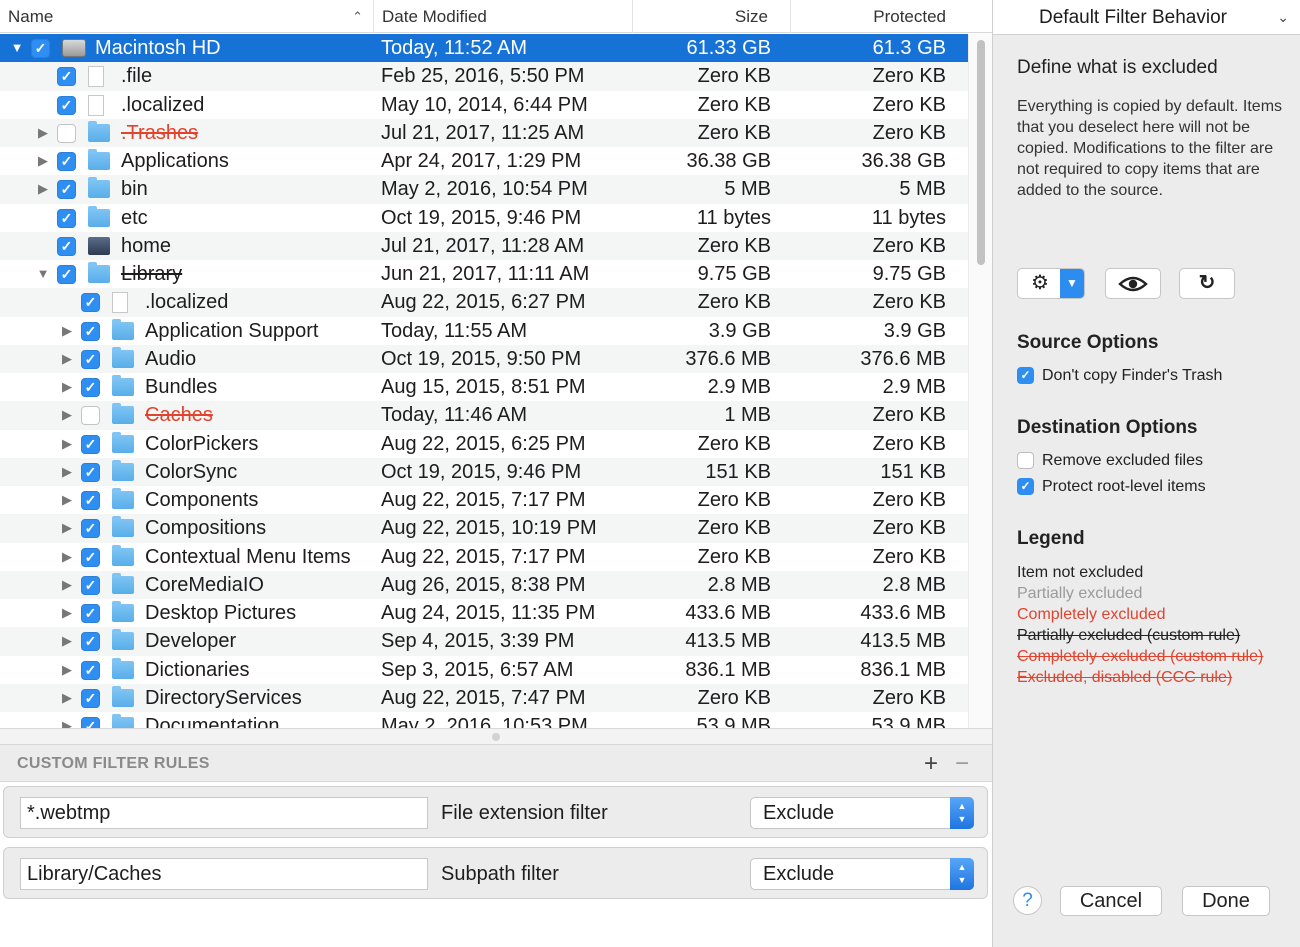 Image resolution: width=1300 pixels, height=947 pixels. I want to click on column-name-label: Name, so click(31, 16).